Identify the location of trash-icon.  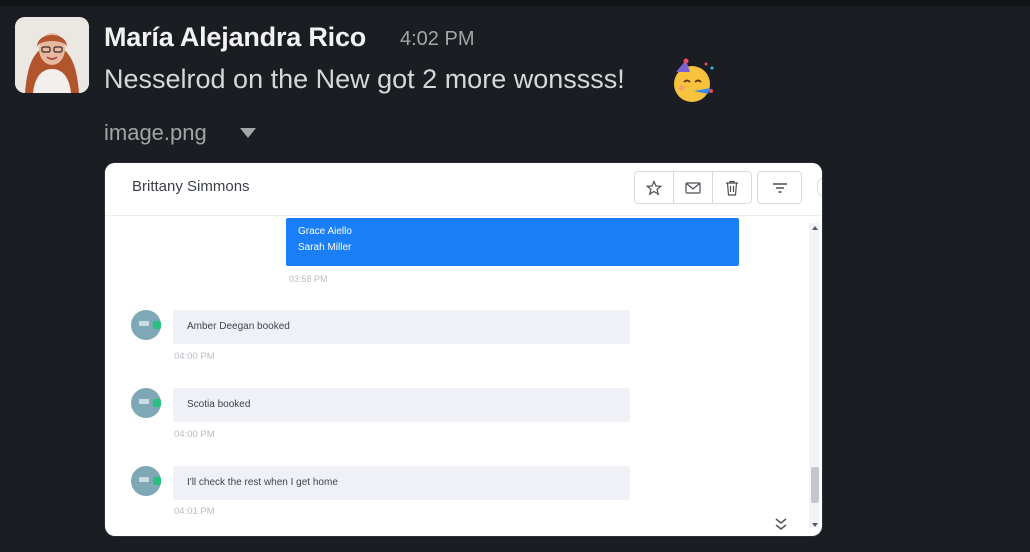
(731, 187).